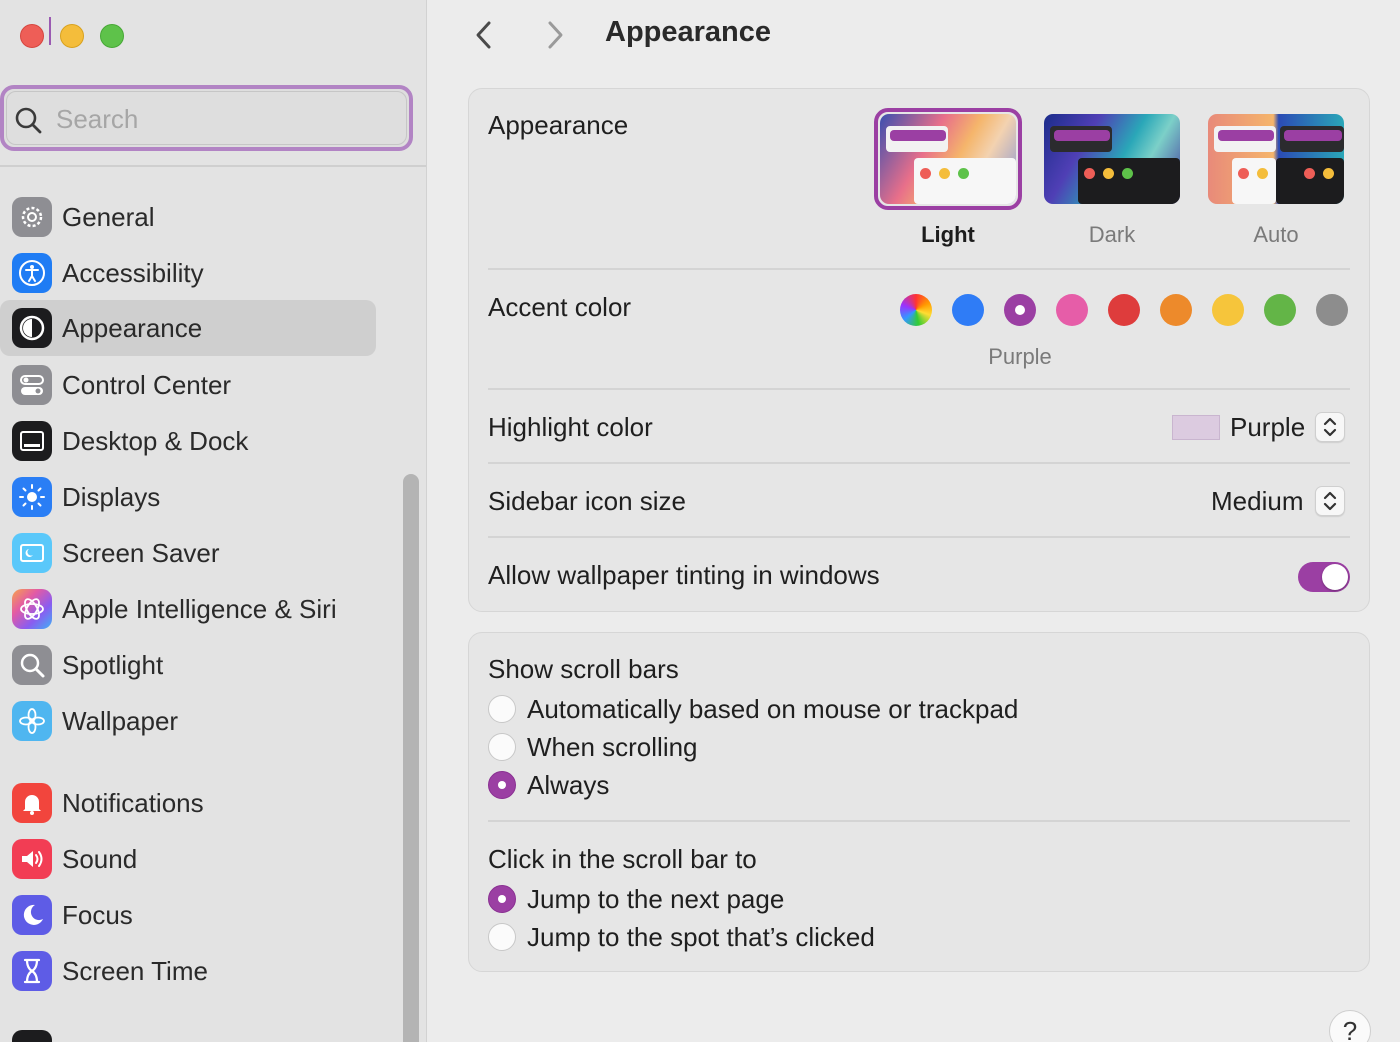 The width and height of the screenshot is (1400, 1042). I want to click on sidebar-item-focus: Focus, so click(188, 915).